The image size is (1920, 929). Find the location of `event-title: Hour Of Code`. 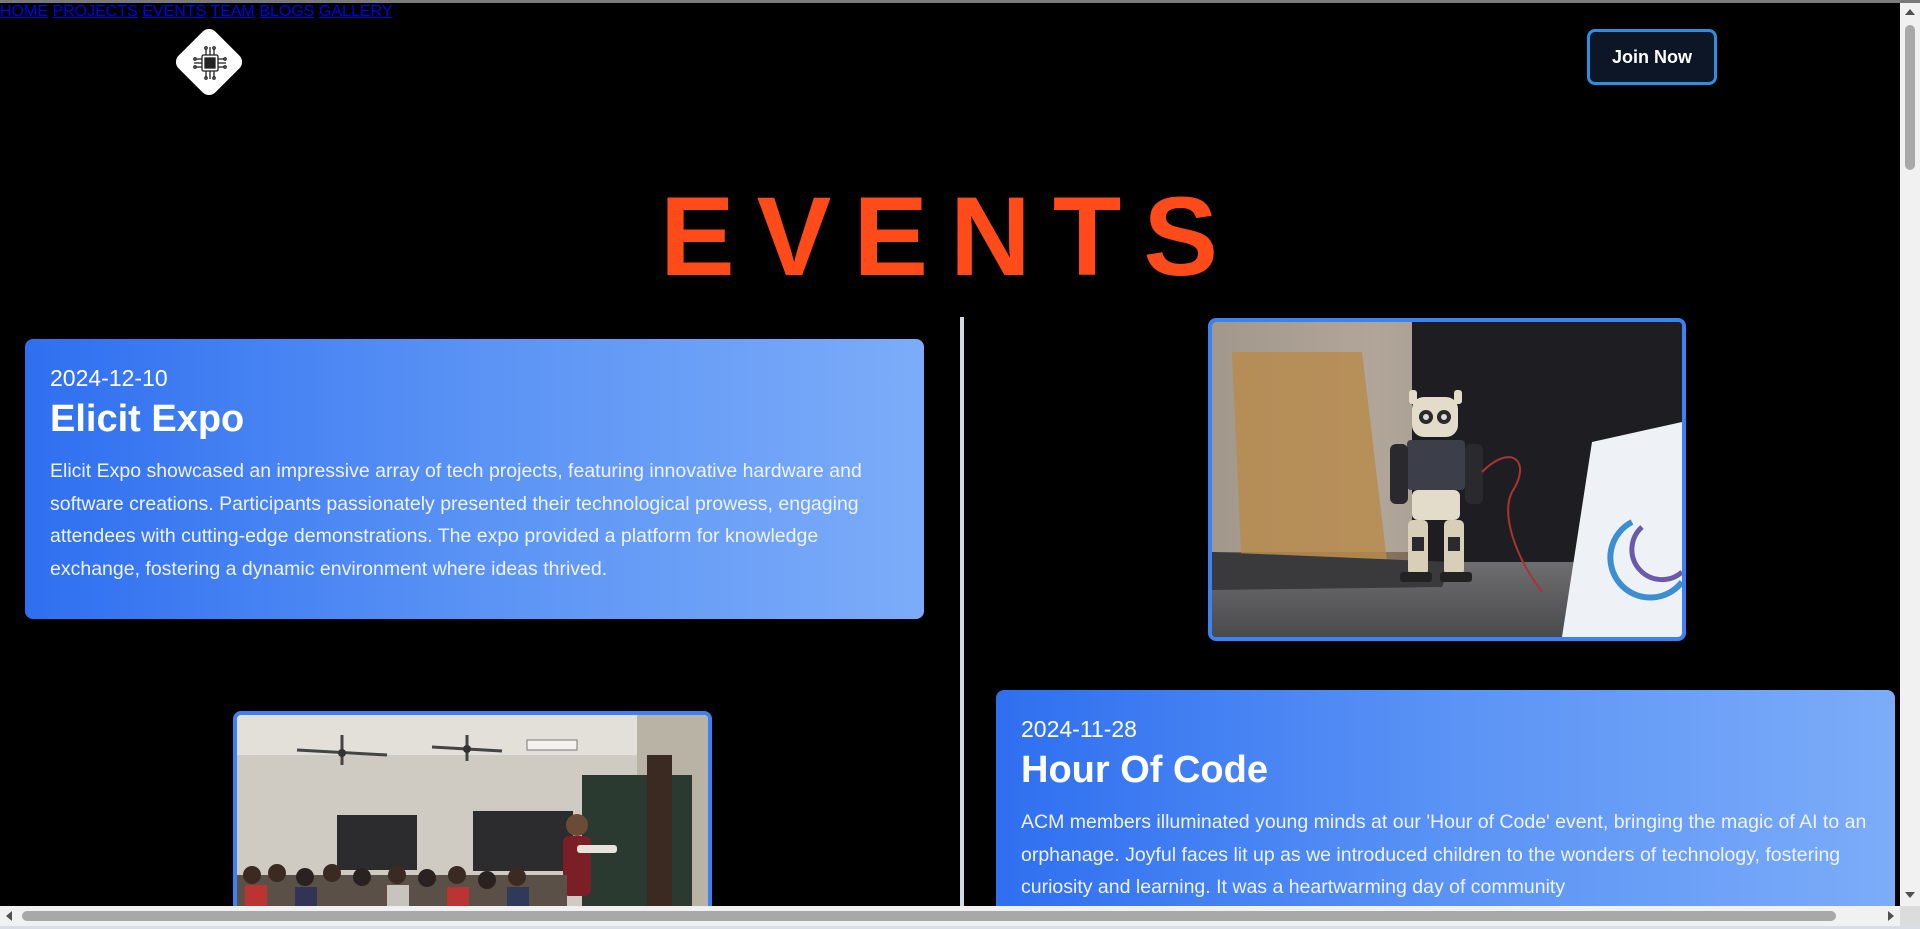

event-title: Hour Of Code is located at coordinates (1144, 770).